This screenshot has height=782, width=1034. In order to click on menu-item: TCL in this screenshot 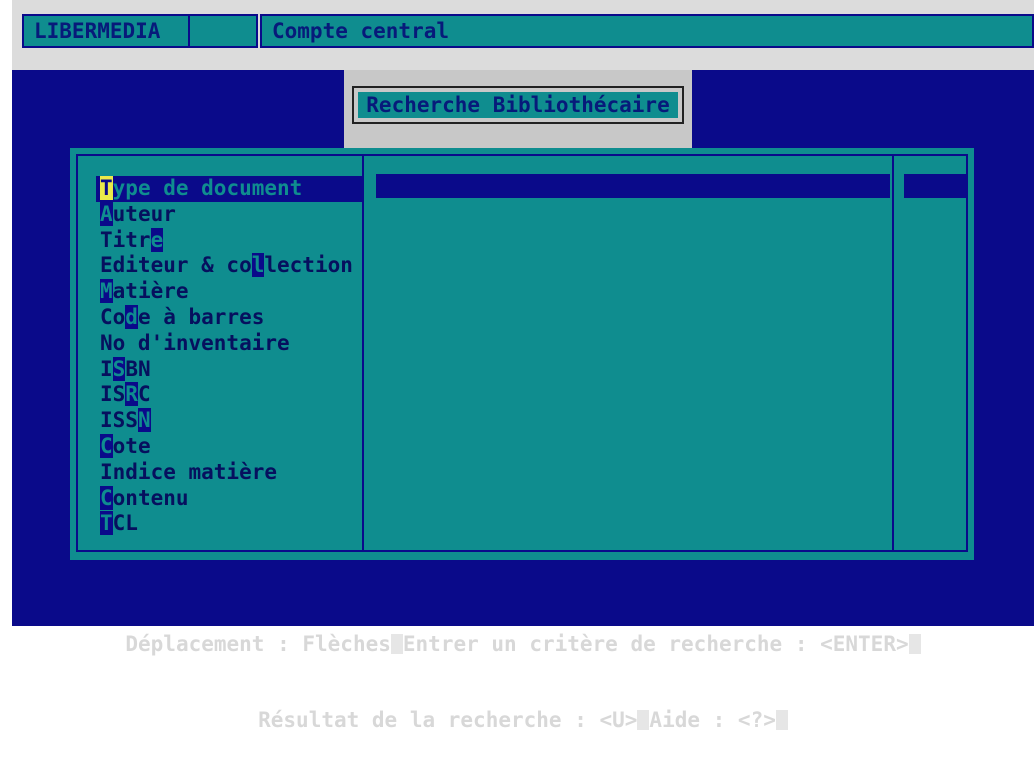, I will do `click(229, 524)`.